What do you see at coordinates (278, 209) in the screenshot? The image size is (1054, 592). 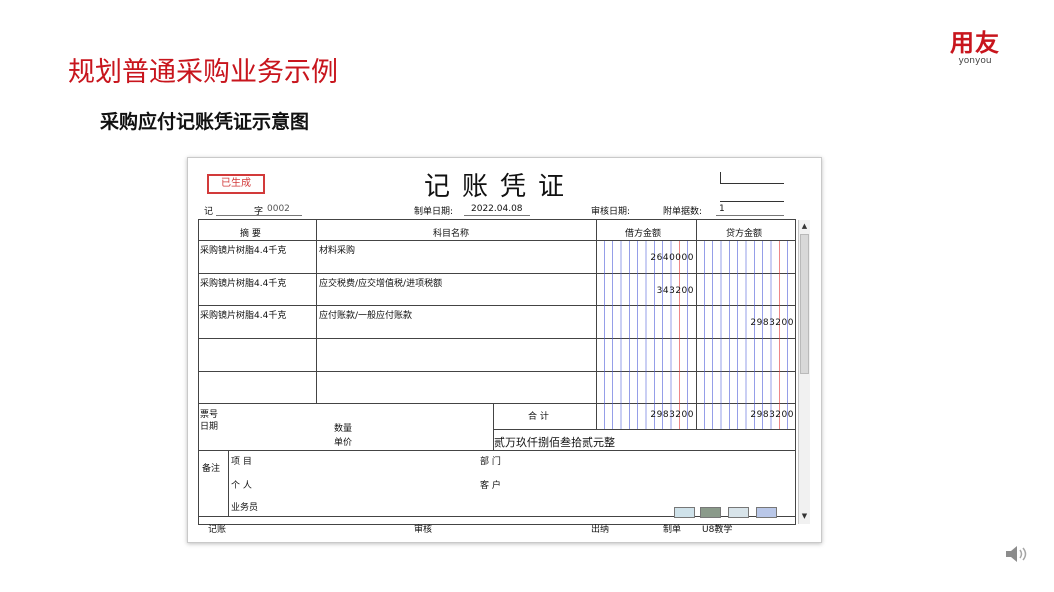 I see `voucher-number: 0002` at bounding box center [278, 209].